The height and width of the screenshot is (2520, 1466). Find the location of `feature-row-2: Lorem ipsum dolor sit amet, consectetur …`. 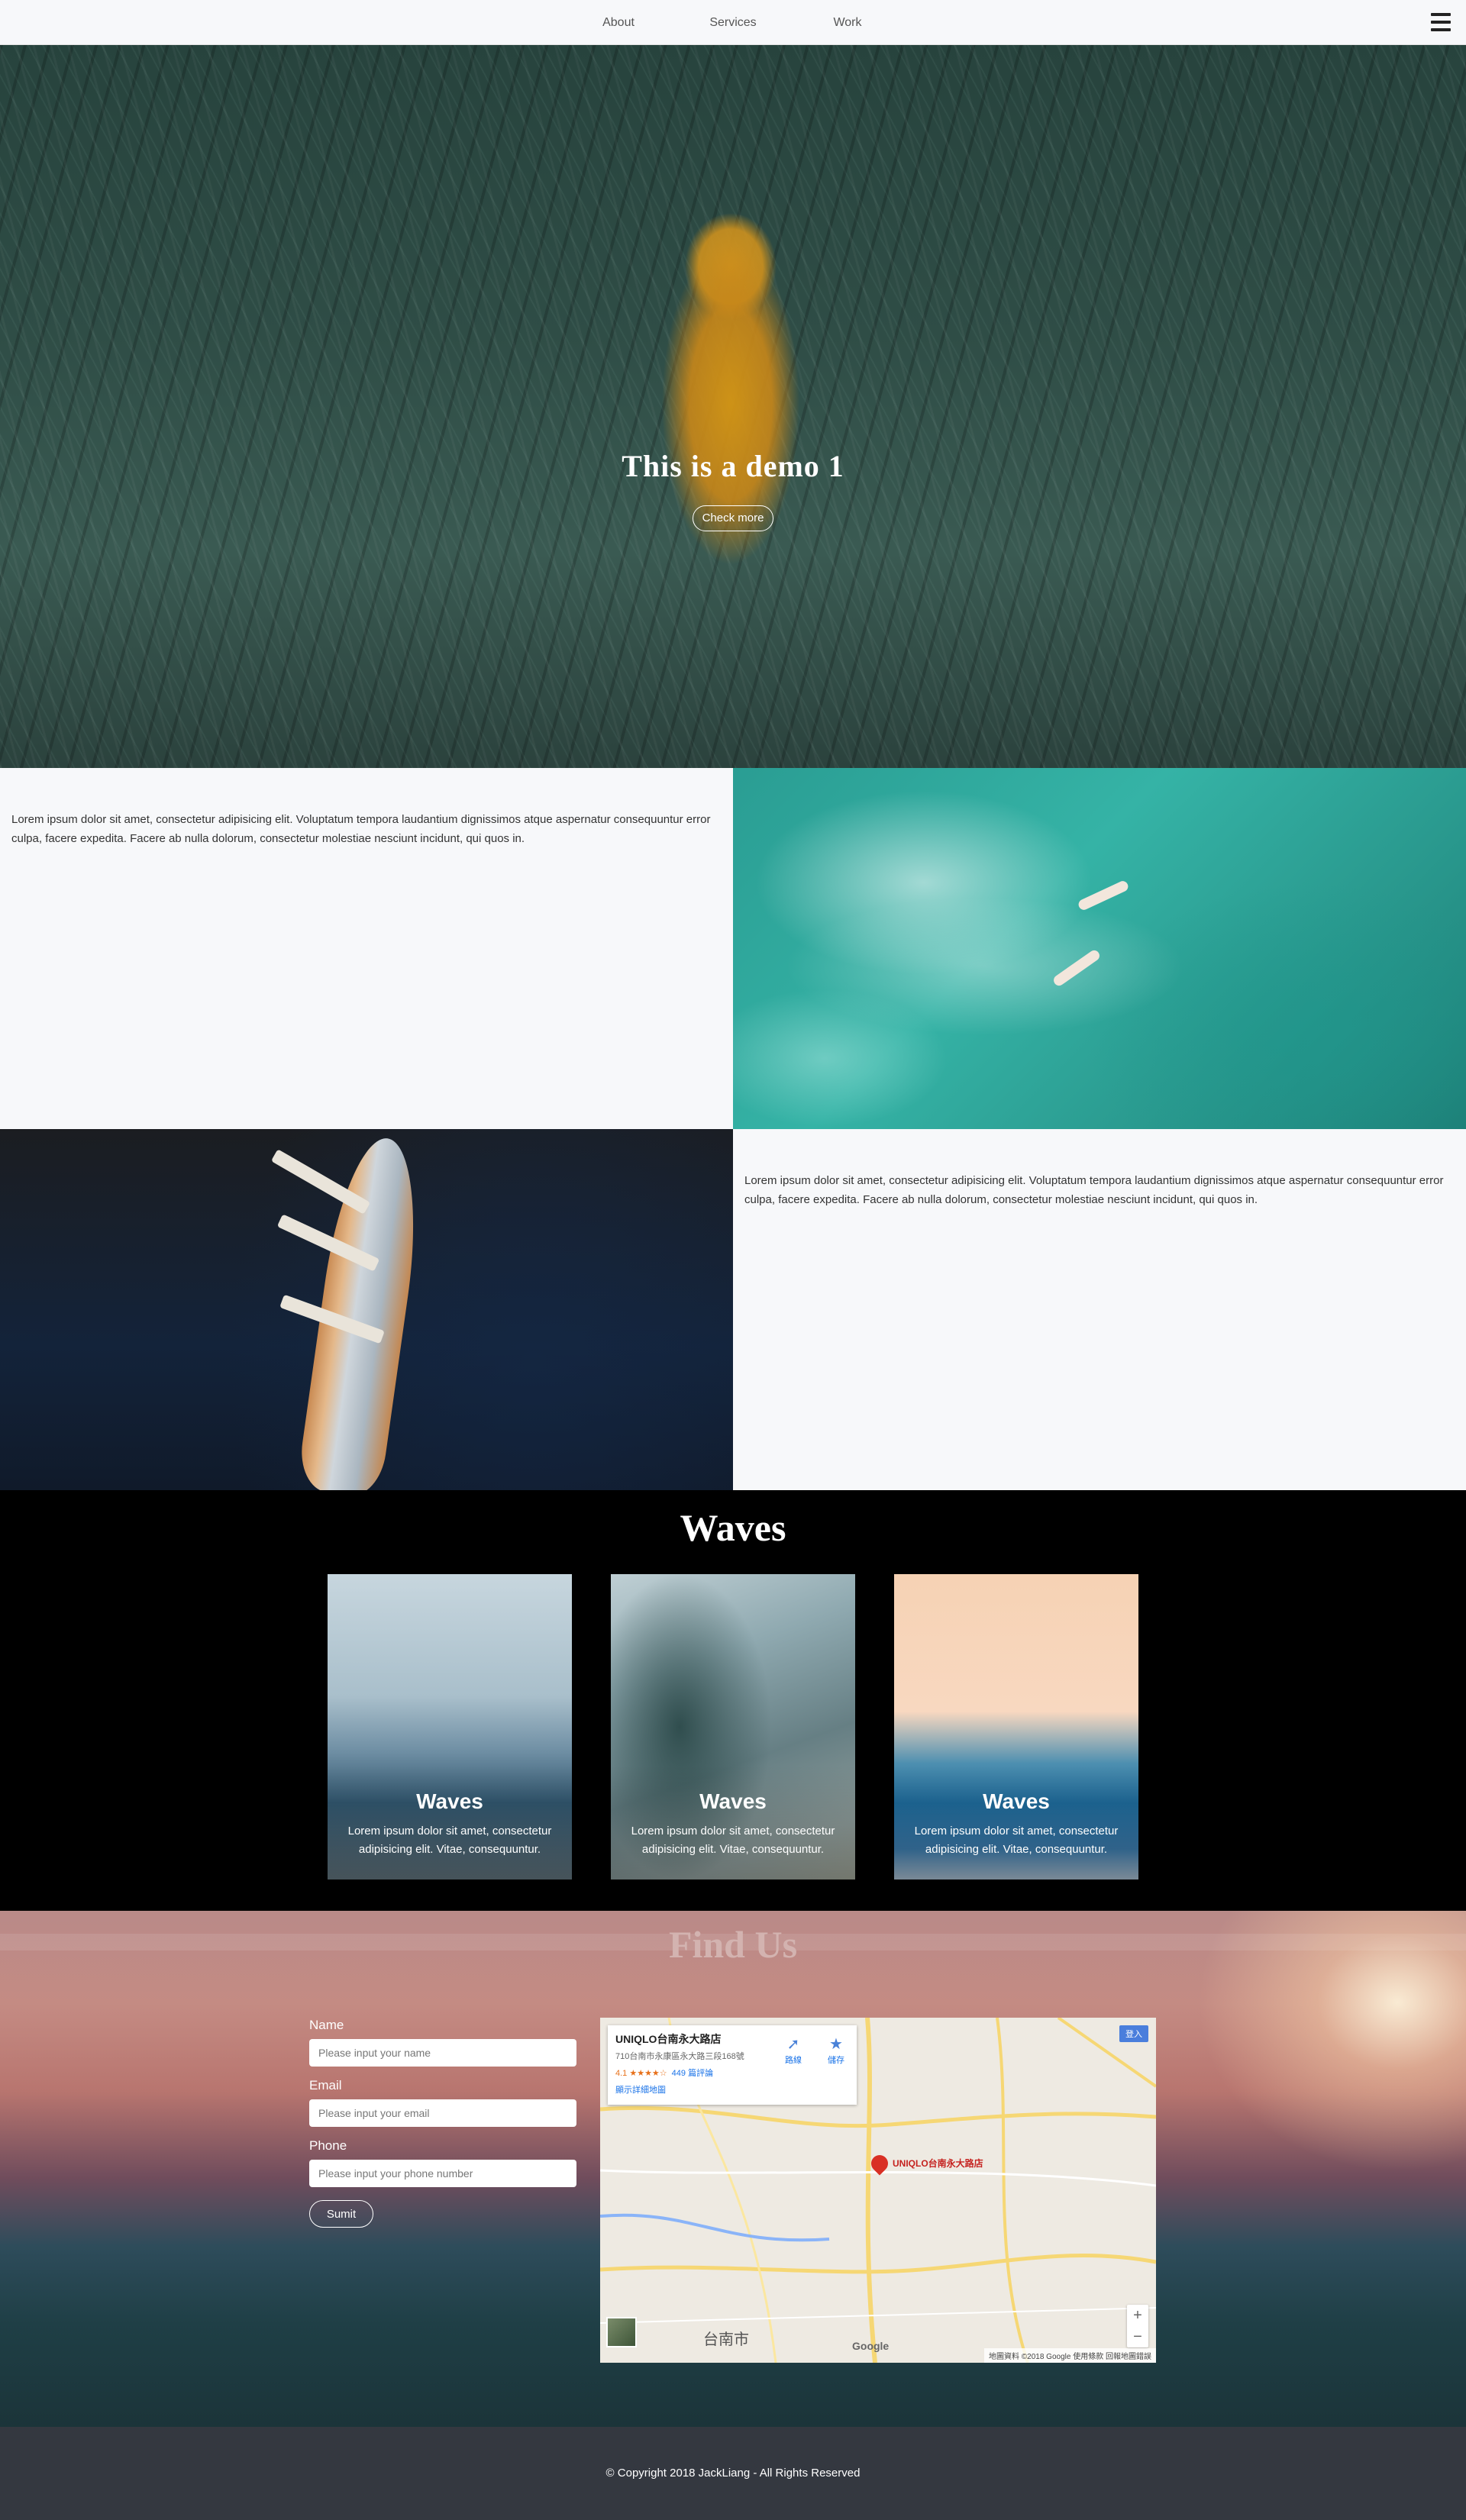

feature-row-2: Lorem ipsum dolor sit amet, consectetur … is located at coordinates (733, 1309).